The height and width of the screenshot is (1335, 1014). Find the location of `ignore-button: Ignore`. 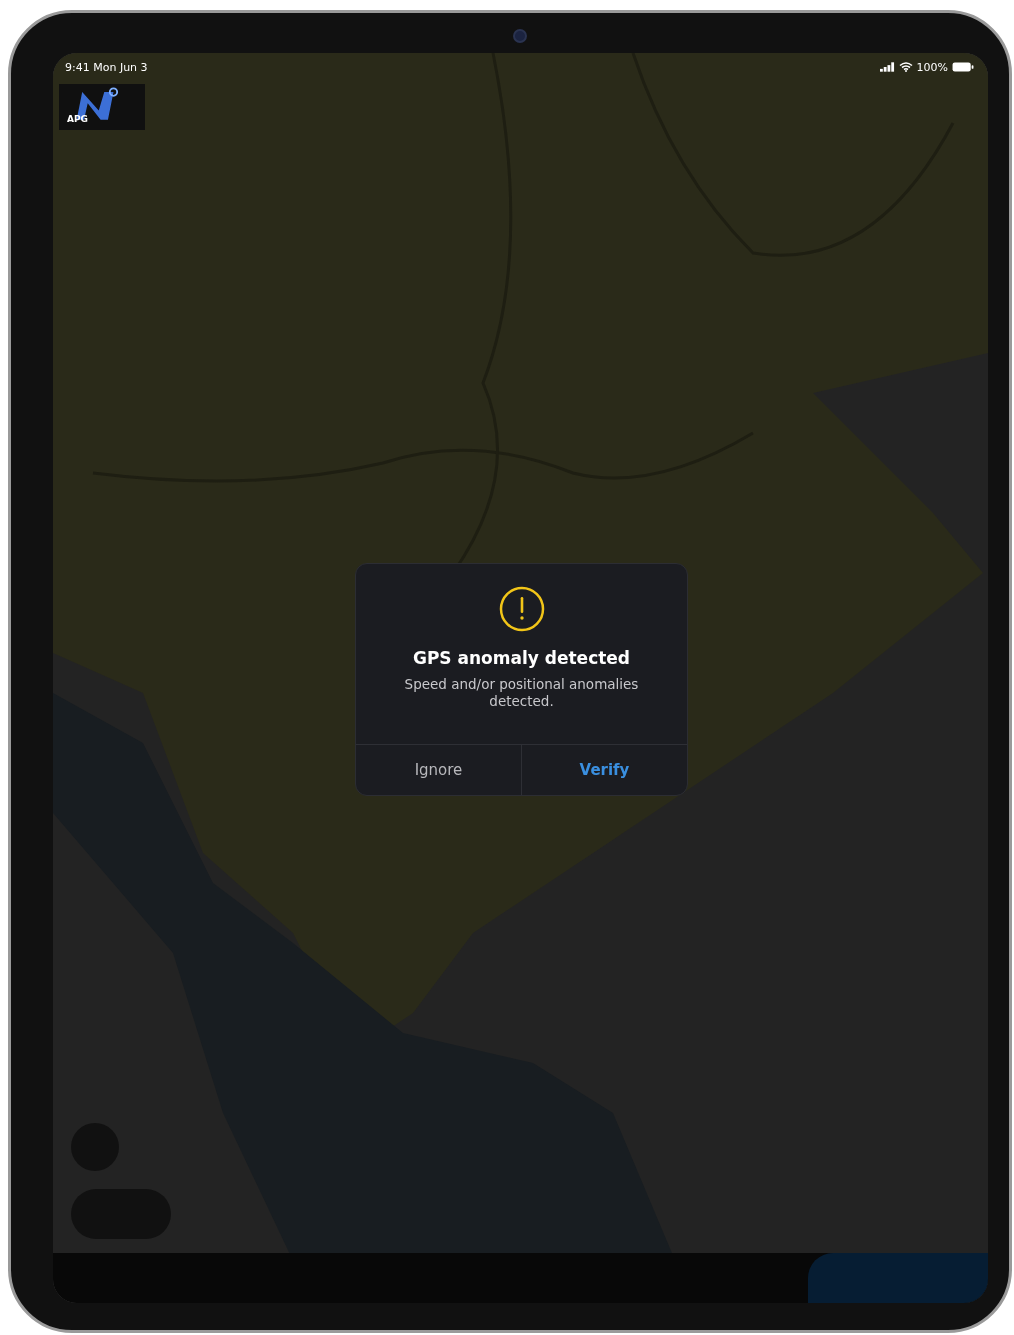

ignore-button: Ignore is located at coordinates (438, 770).